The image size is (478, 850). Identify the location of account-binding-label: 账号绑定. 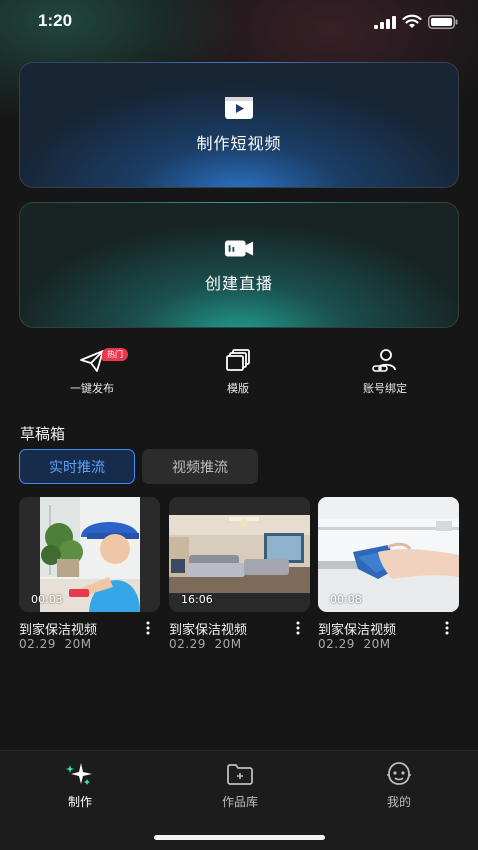
(385, 388).